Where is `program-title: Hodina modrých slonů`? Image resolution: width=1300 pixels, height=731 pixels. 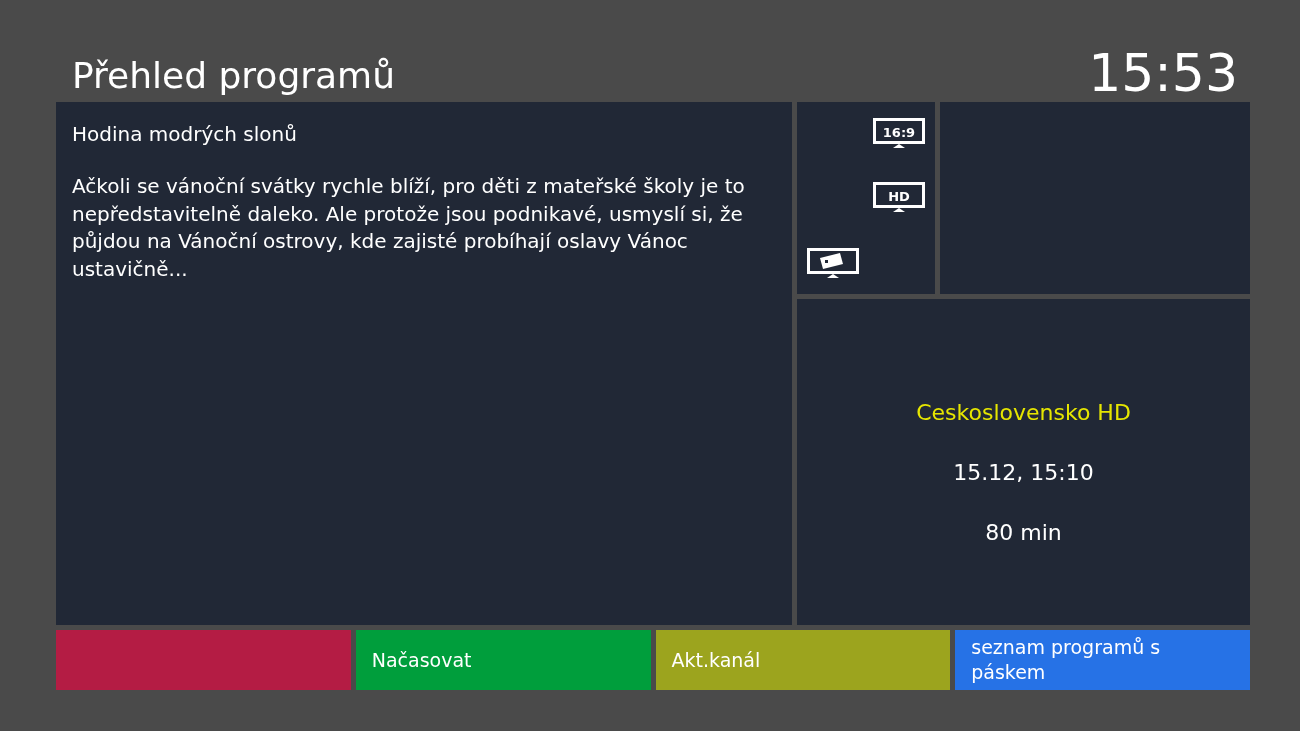
program-title: Hodina modrých slonů is located at coordinates (185, 134).